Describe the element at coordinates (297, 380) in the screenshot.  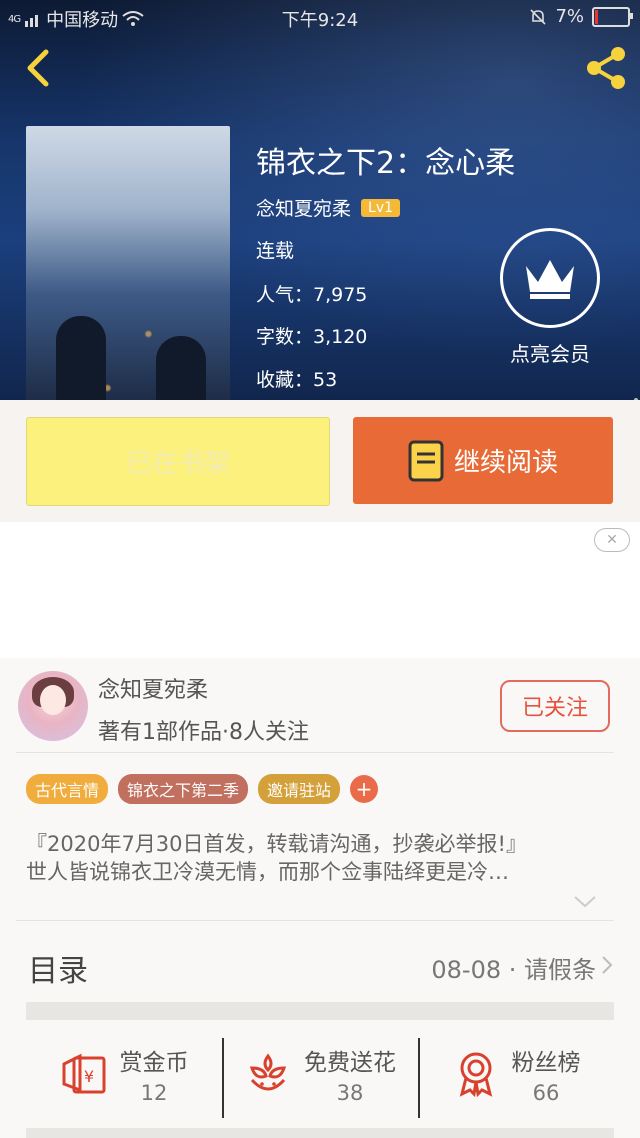
I see `favorites-count: 收藏：53` at that location.